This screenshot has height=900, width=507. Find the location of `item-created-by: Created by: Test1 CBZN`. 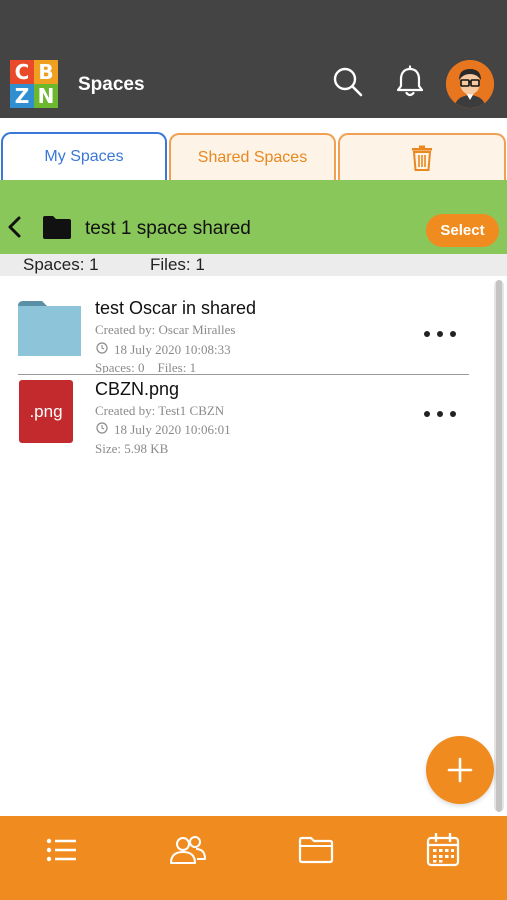

item-created-by: Created by: Test1 CBZN is located at coordinates (160, 410).